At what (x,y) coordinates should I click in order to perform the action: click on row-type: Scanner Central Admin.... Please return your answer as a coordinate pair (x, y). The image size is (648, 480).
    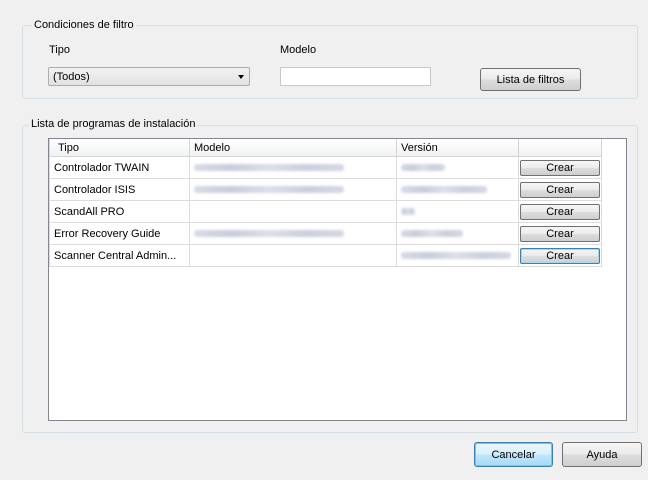
    Looking at the image, I should click on (119, 255).